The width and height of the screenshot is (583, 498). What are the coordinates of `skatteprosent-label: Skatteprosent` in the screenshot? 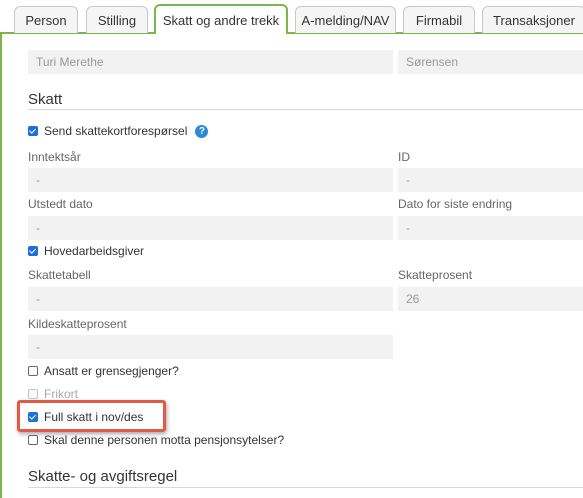 It's located at (435, 275).